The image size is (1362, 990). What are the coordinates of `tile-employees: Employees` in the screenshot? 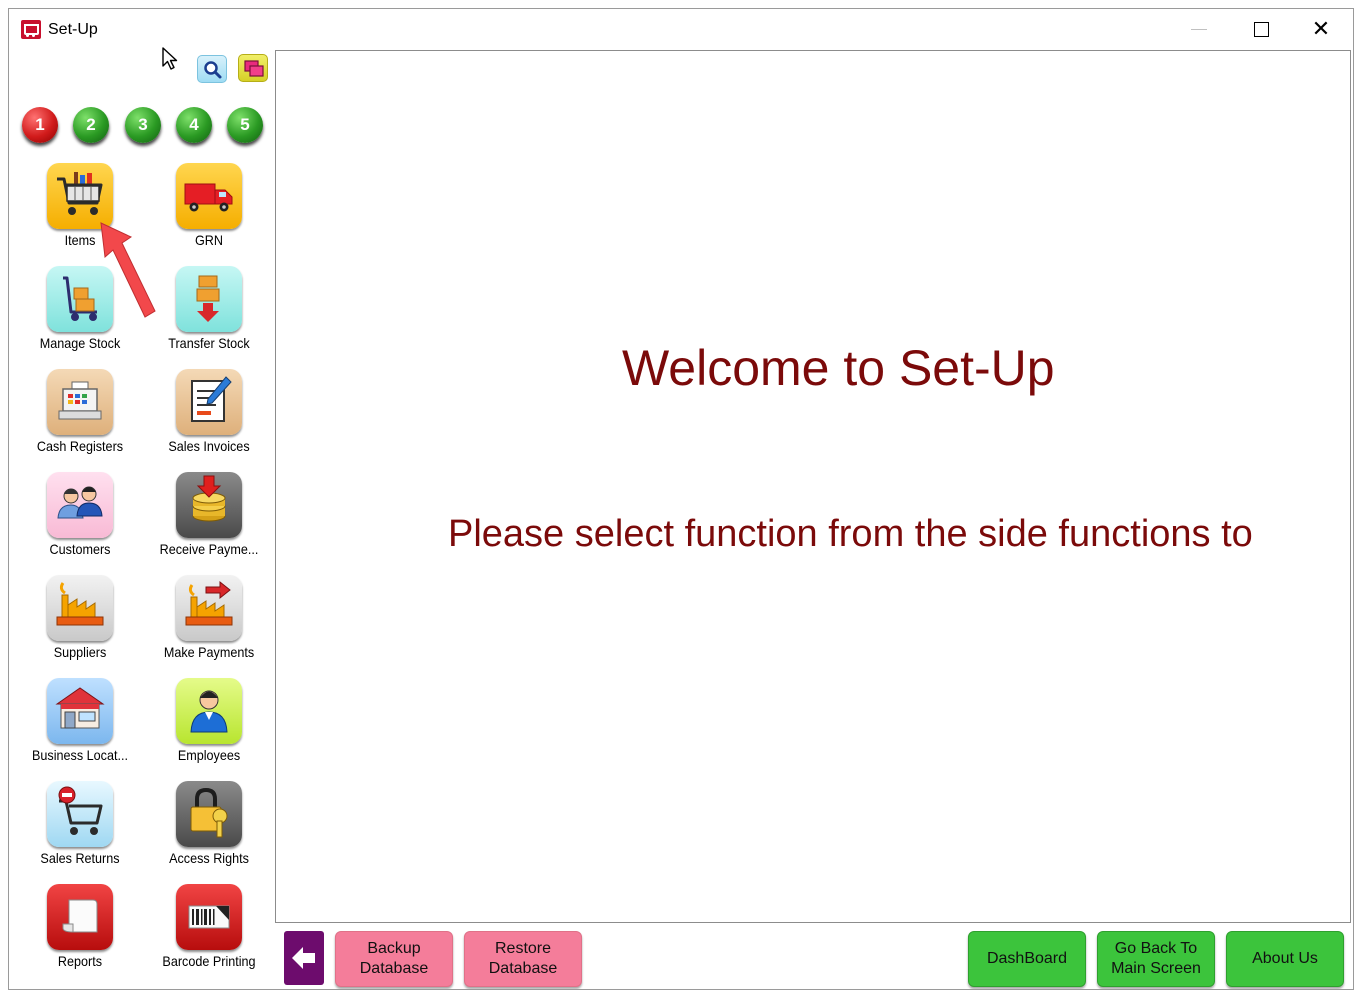 It's located at (209, 729).